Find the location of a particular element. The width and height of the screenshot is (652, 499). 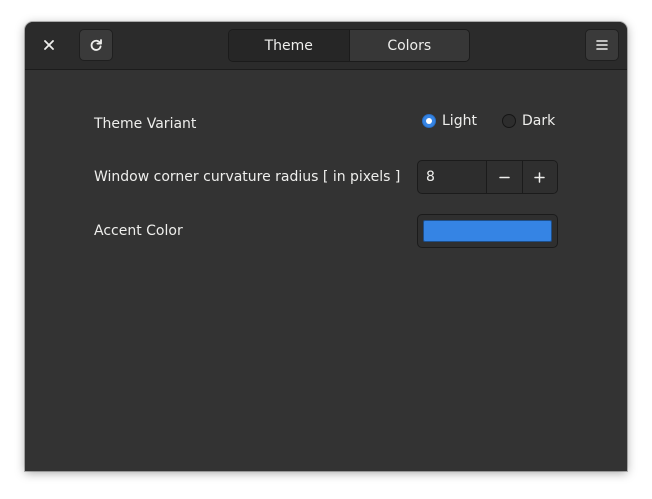

decrement-button is located at coordinates (504, 177).